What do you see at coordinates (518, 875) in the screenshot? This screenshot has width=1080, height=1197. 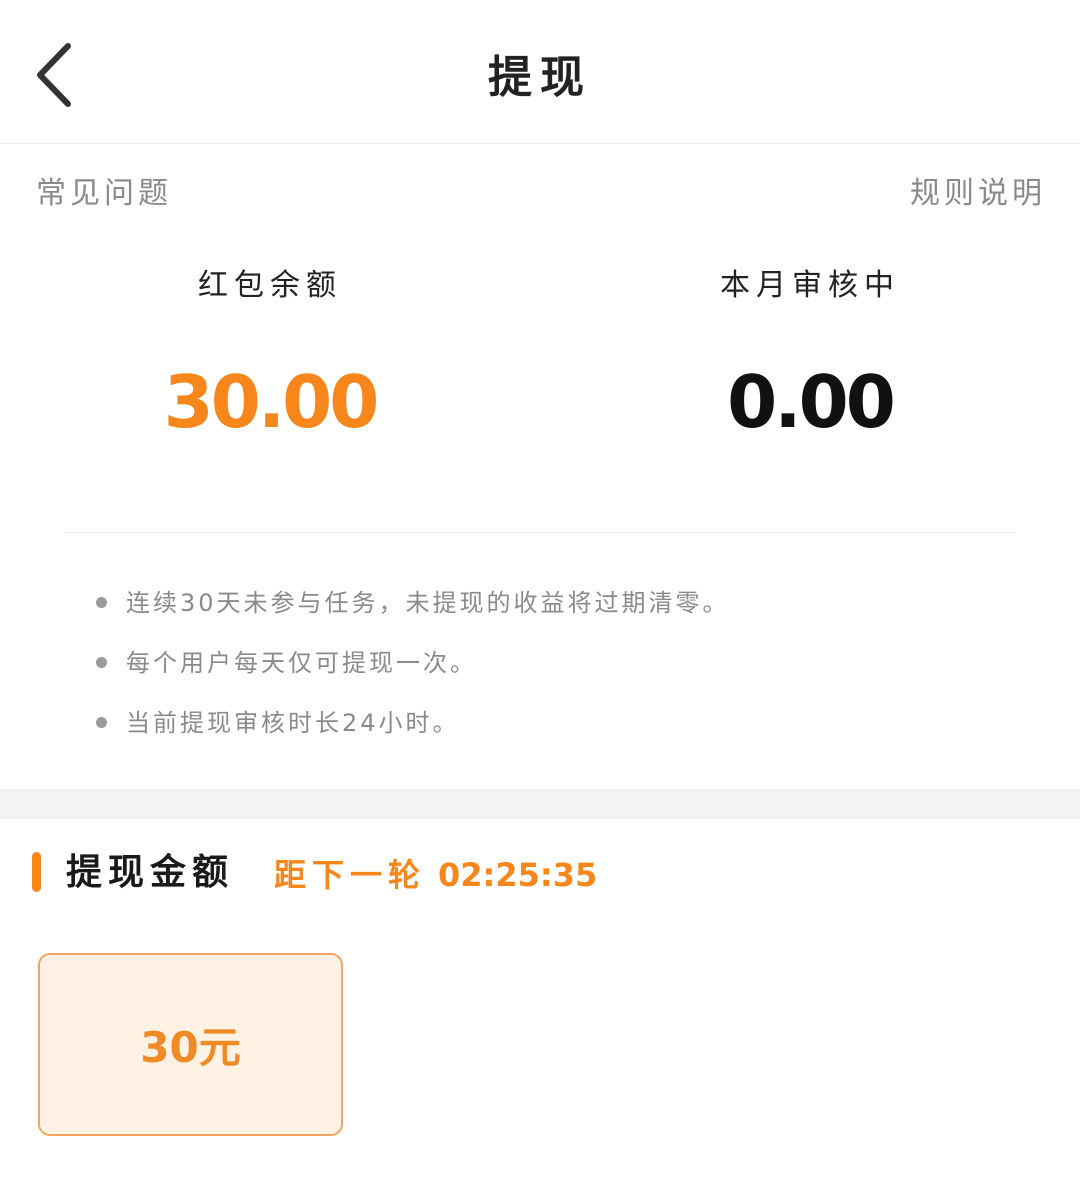 I see `countdown-time: 02:25:35` at bounding box center [518, 875].